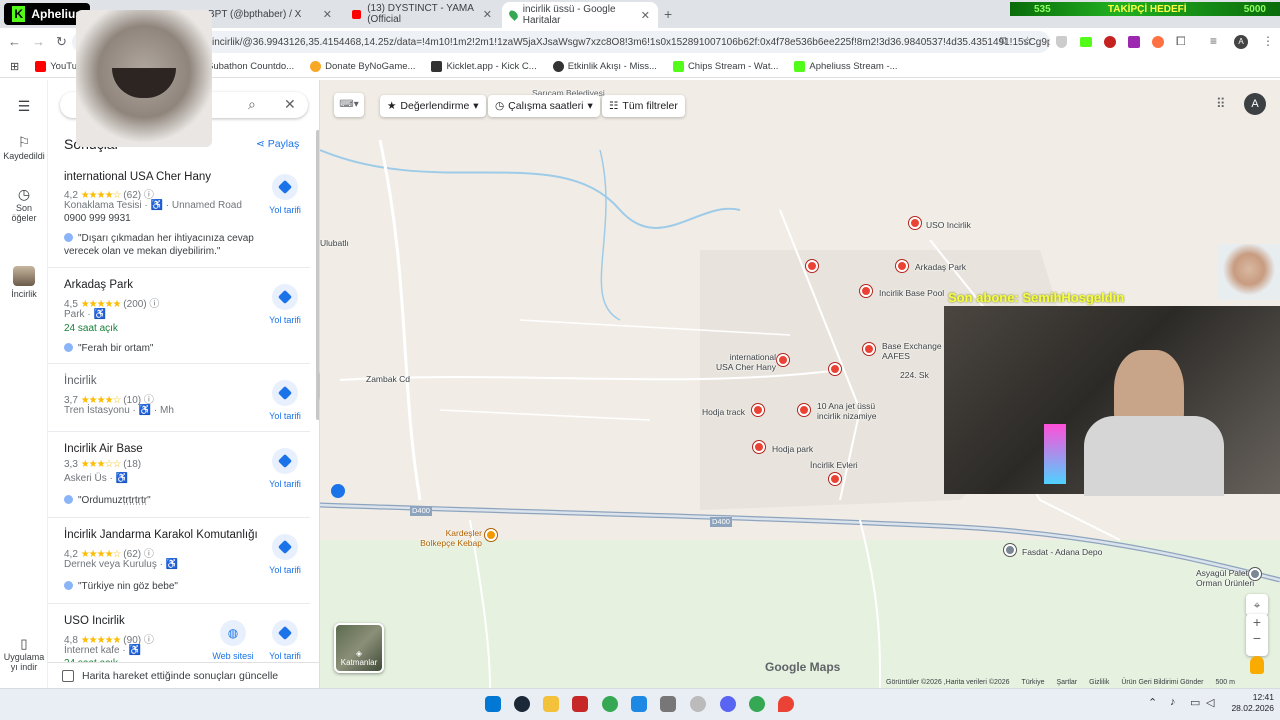 The height and width of the screenshot is (720, 1280). I want to click on map-pin-jet, so click(804, 410).